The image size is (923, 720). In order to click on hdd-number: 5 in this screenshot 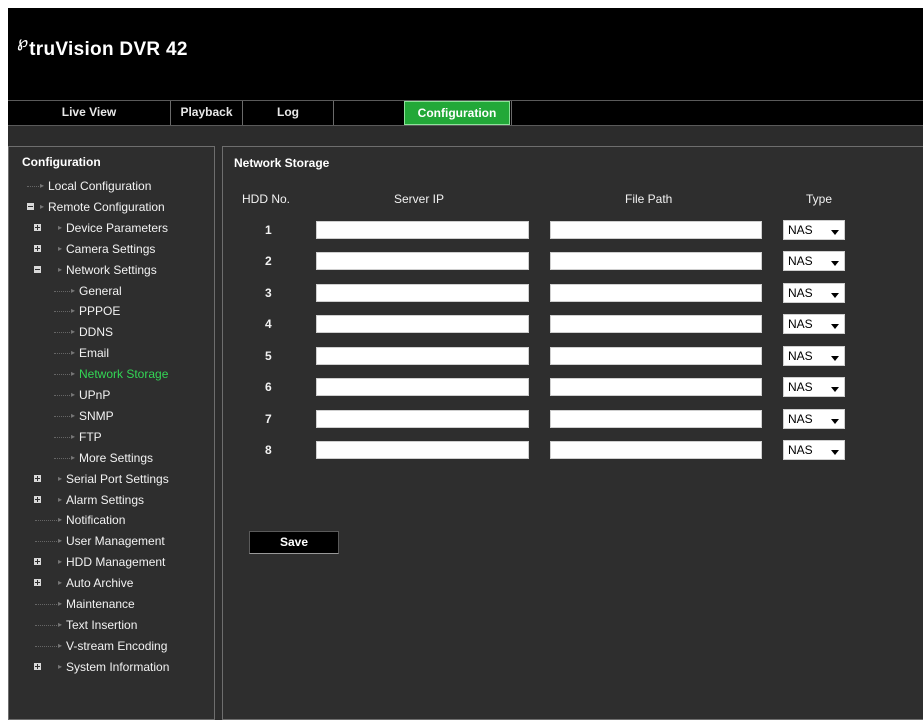, I will do `click(268, 356)`.